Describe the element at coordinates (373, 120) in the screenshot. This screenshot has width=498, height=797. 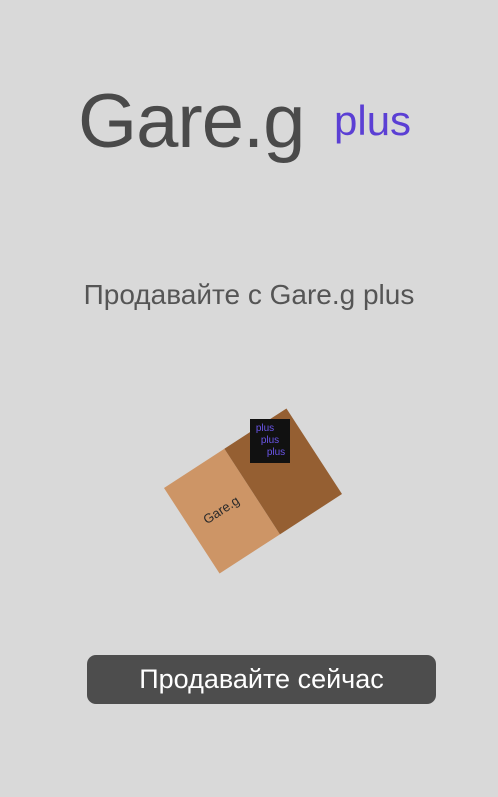
I see `logo-plus-superscript: plus` at that location.